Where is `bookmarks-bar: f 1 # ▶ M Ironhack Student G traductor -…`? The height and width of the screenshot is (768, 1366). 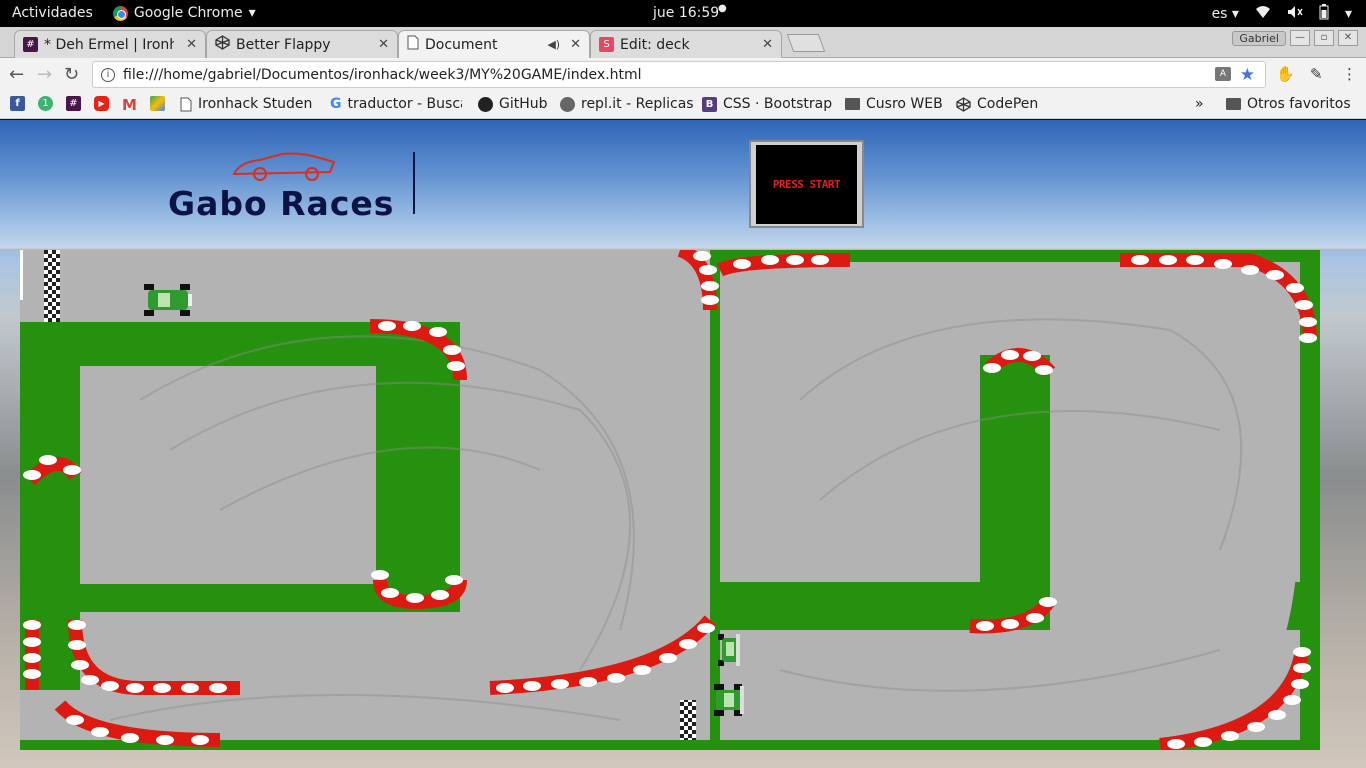
bookmarks-bar: f 1 # ▶ M Ironhack Student G traductor -… is located at coordinates (683, 105).